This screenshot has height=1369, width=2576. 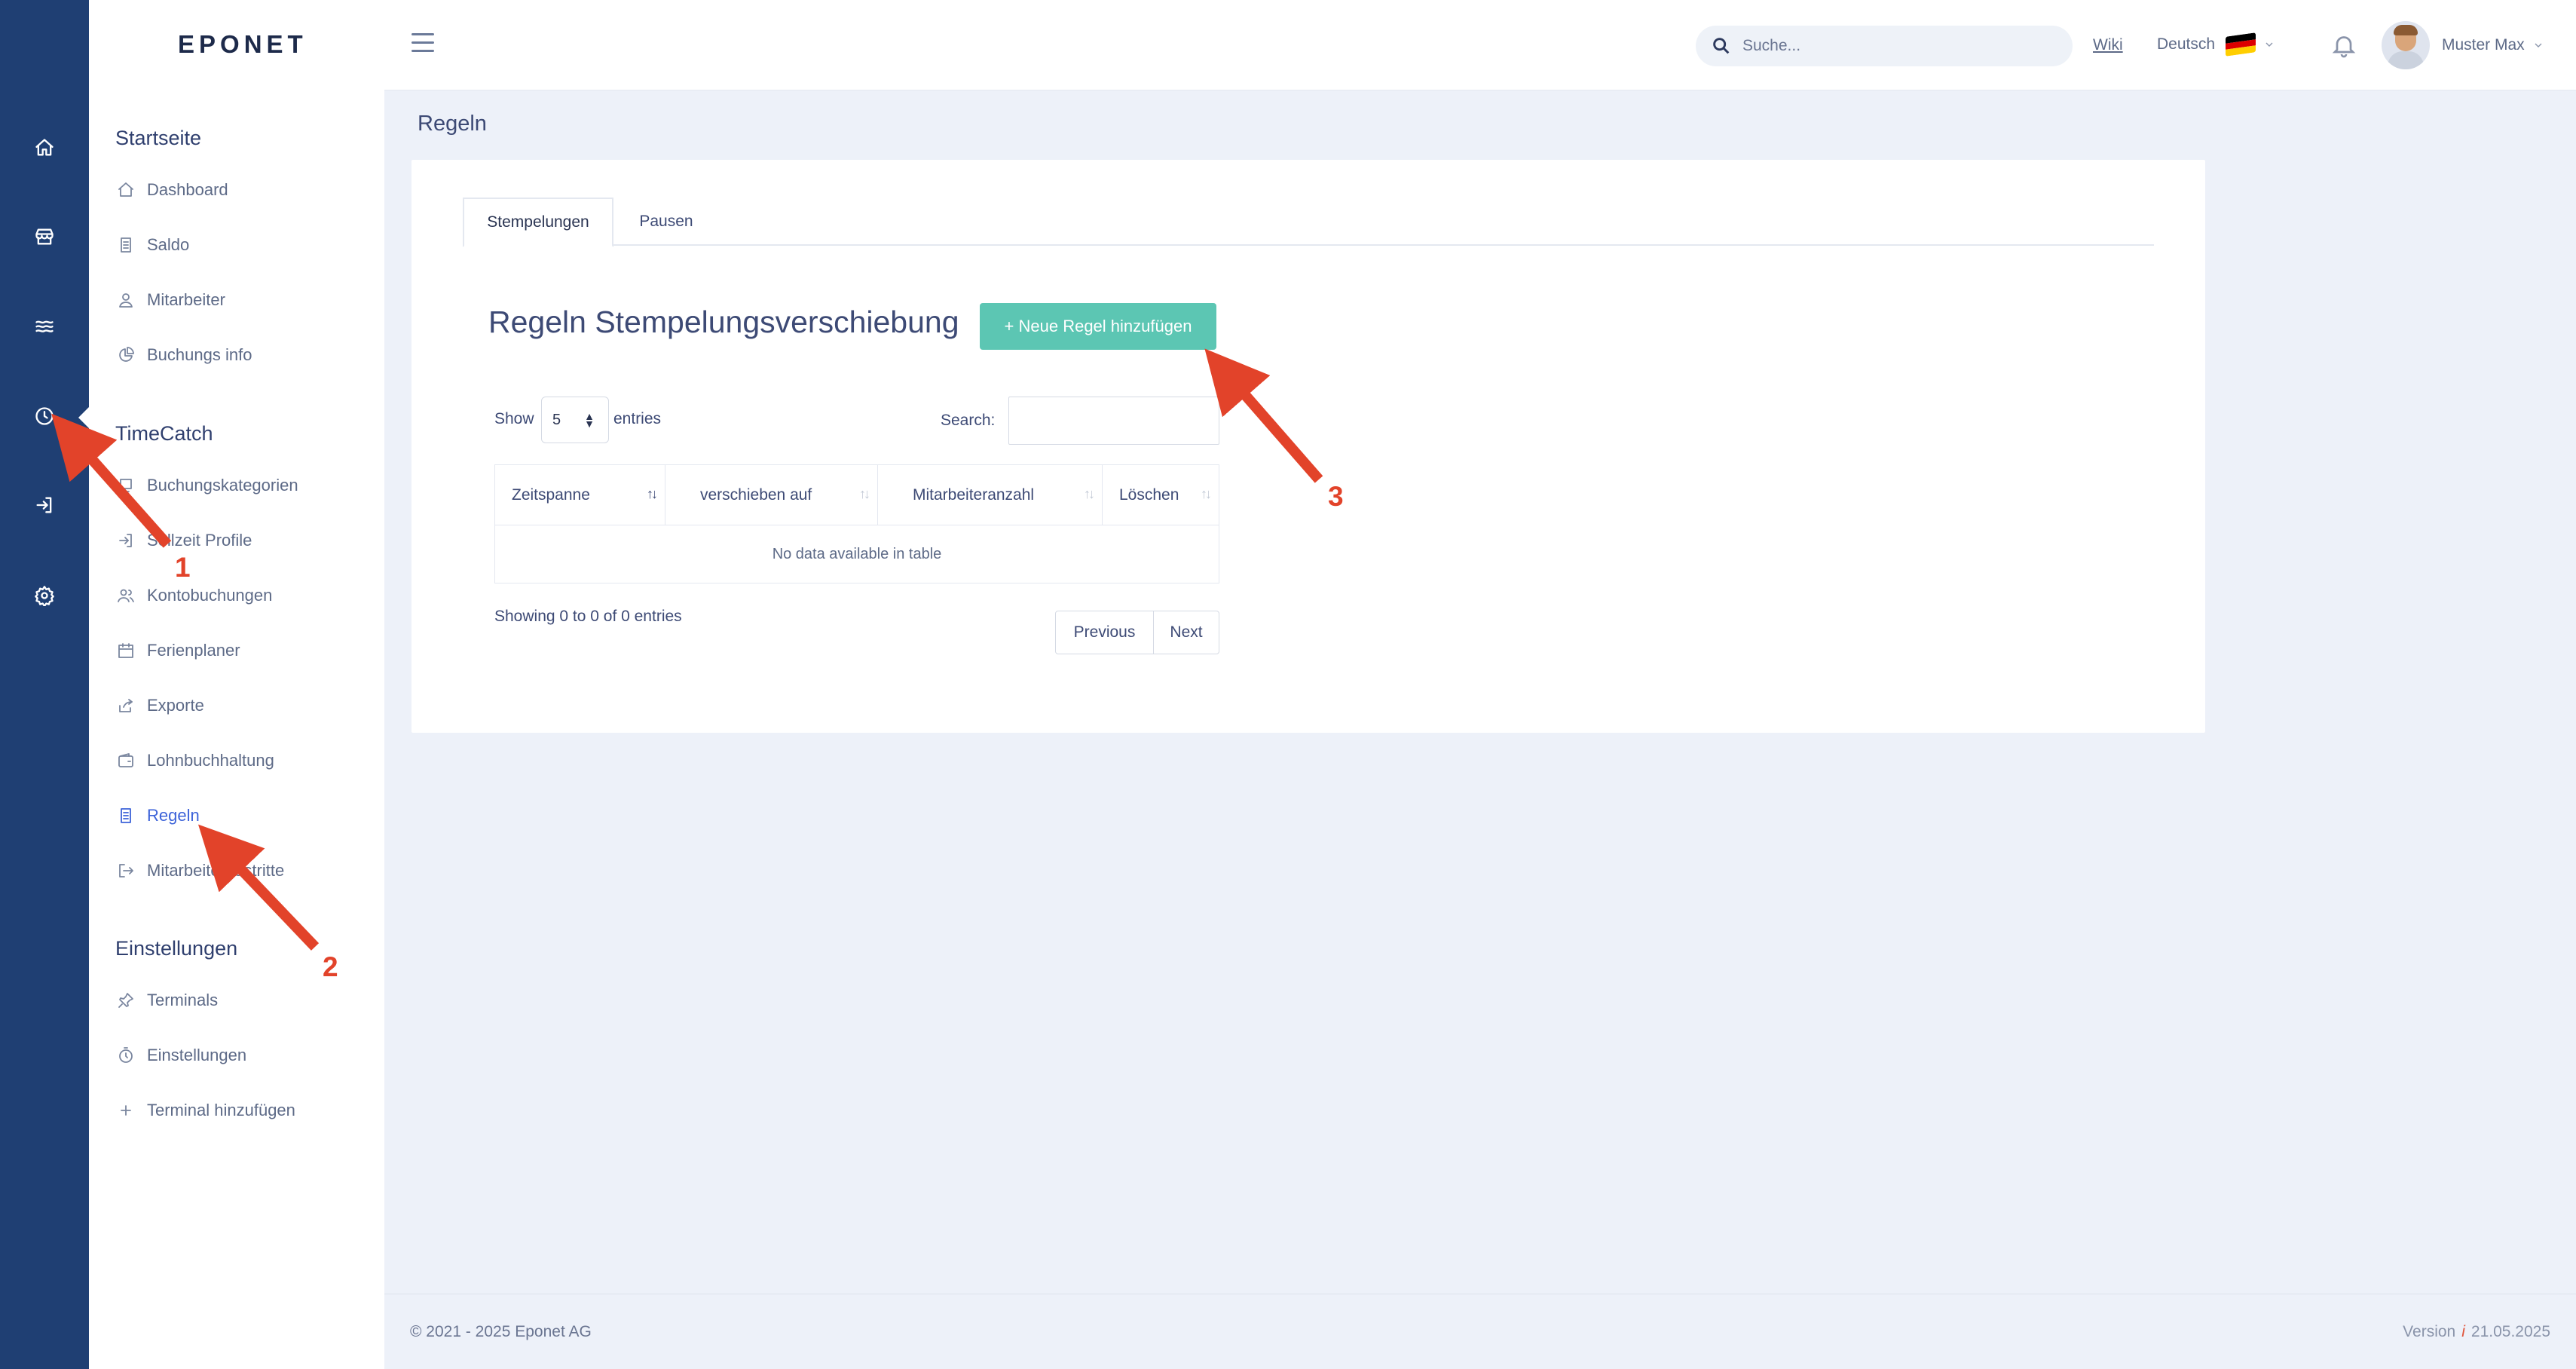 I want to click on add-rule-button: + Neue Regel hinzufügen, so click(x=1098, y=326).